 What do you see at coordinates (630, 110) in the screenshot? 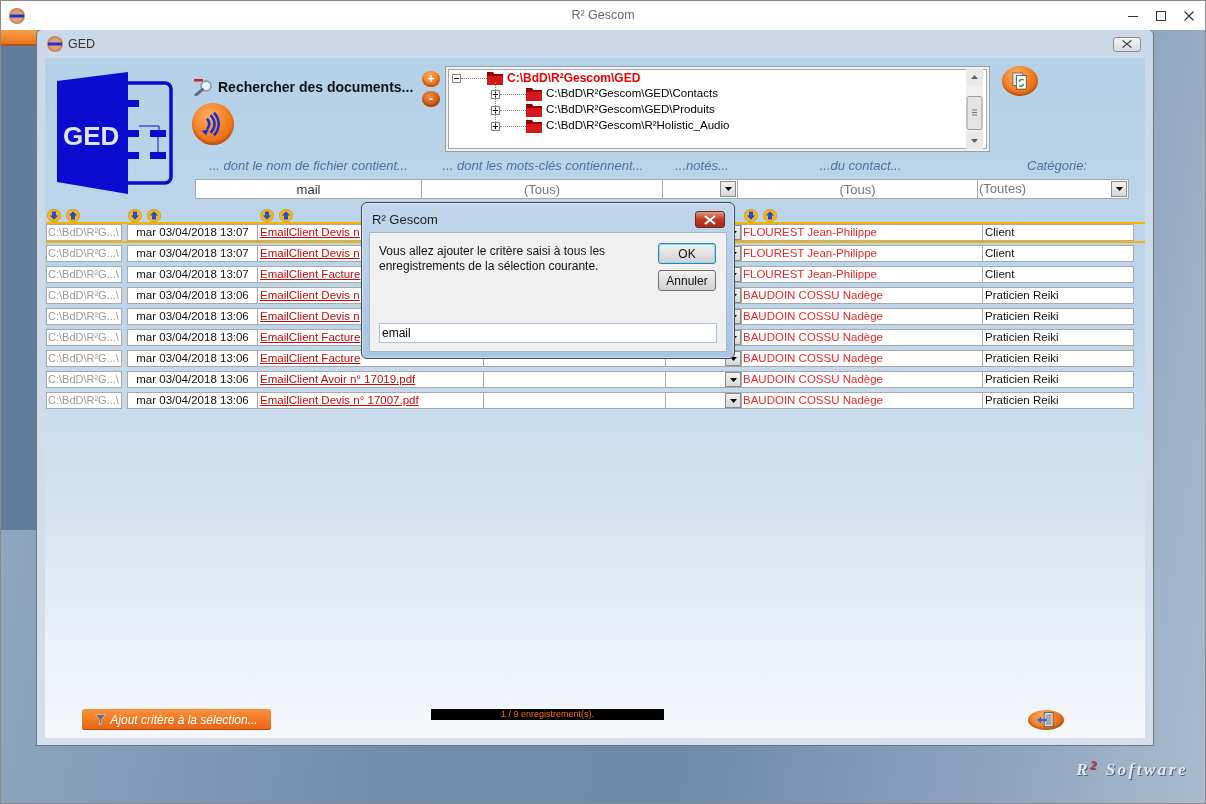
I see `folder-label: C:\BdD\R²Gescom\GED\Produits` at bounding box center [630, 110].